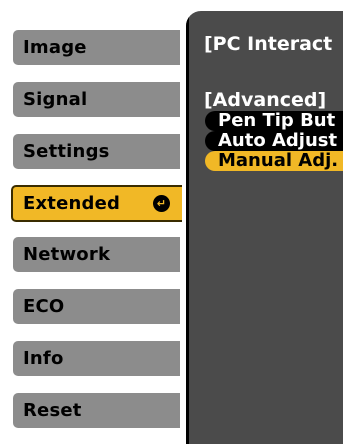 The image size is (343, 444). I want to click on menu-item-label: Network, so click(67, 254).